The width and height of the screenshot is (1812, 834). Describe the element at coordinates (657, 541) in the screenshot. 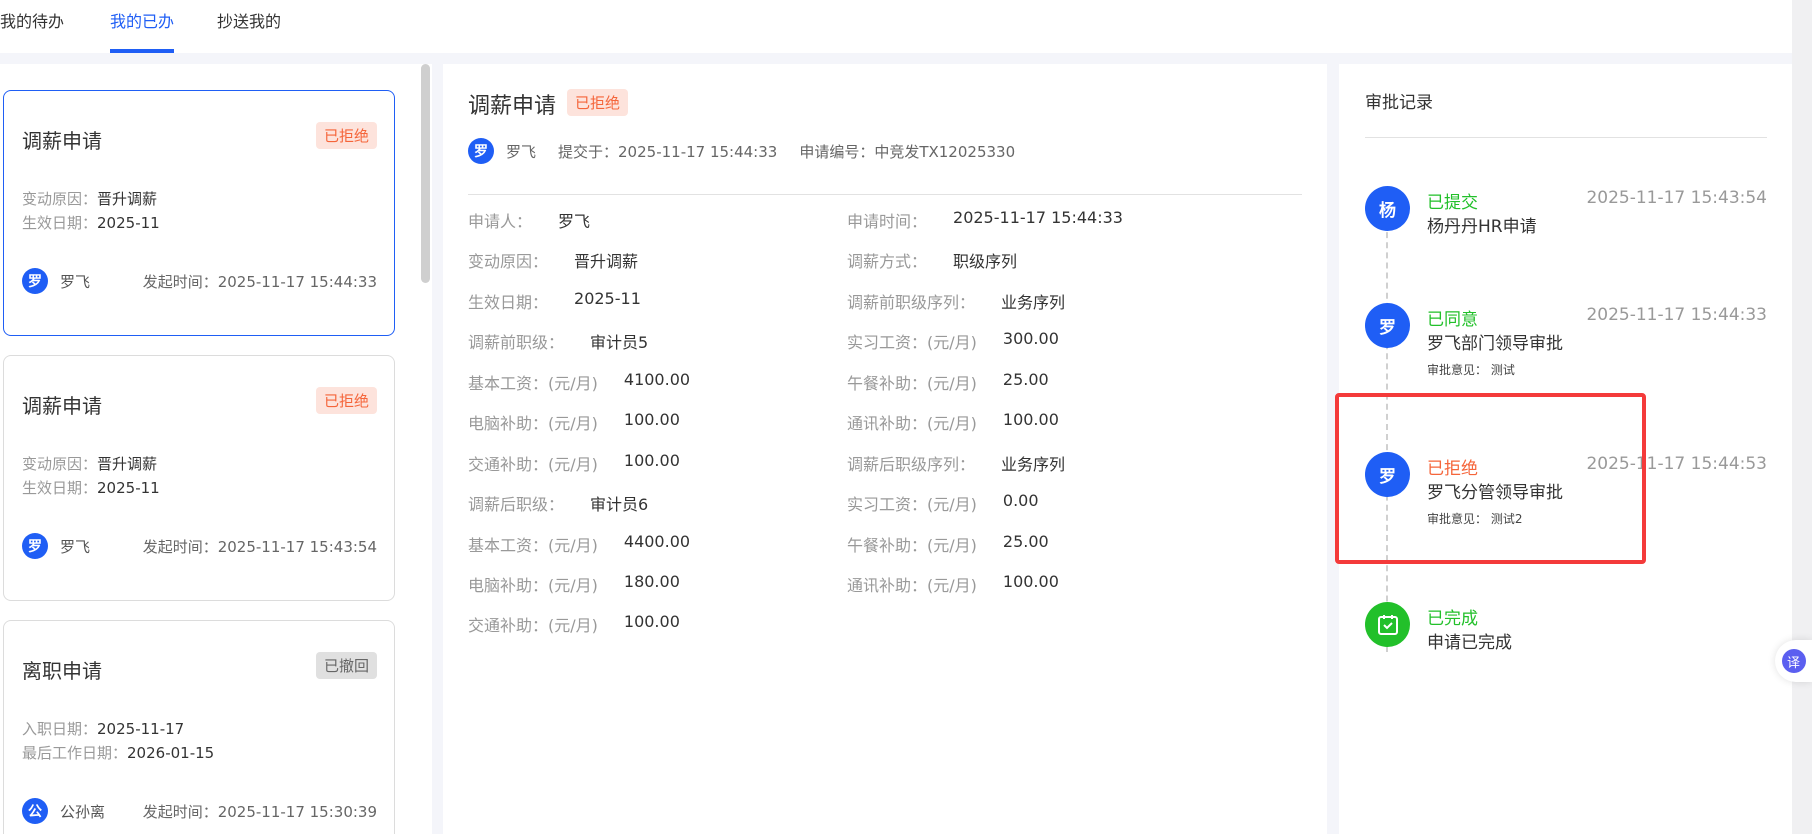

I see `field-value: 4400.00` at that location.